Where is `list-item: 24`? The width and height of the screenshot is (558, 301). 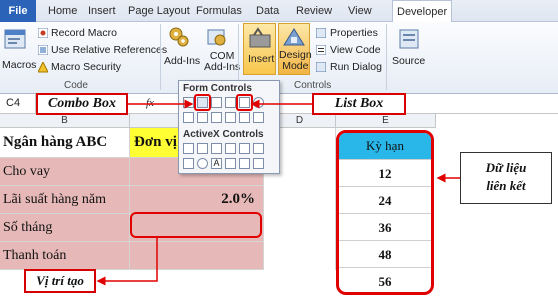 list-item: 24 is located at coordinates (385, 199).